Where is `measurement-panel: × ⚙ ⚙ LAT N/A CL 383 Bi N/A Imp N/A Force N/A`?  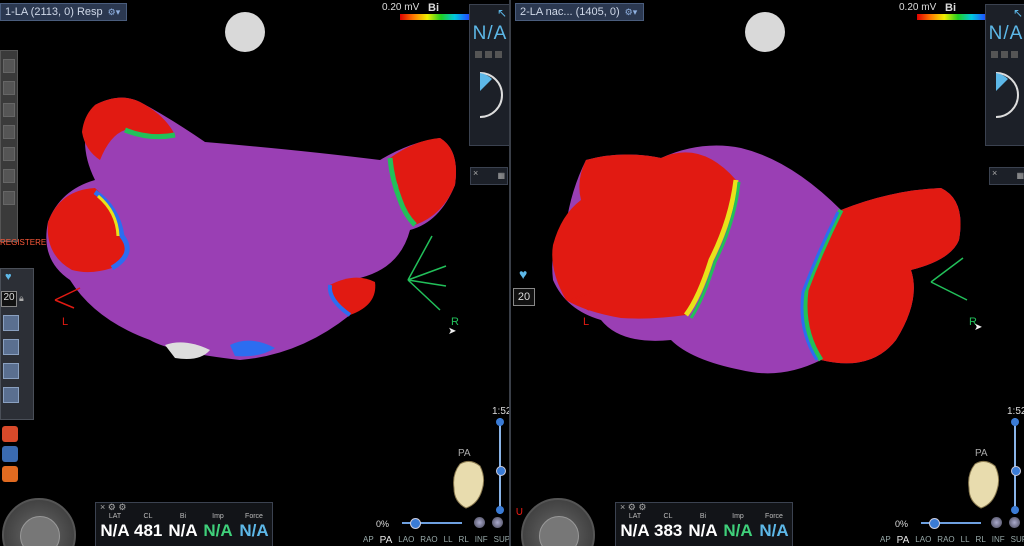
measurement-panel: × ⚙ ⚙ LAT N/A CL 383 Bi N/A Imp N/A Force N/A is located at coordinates (704, 524).